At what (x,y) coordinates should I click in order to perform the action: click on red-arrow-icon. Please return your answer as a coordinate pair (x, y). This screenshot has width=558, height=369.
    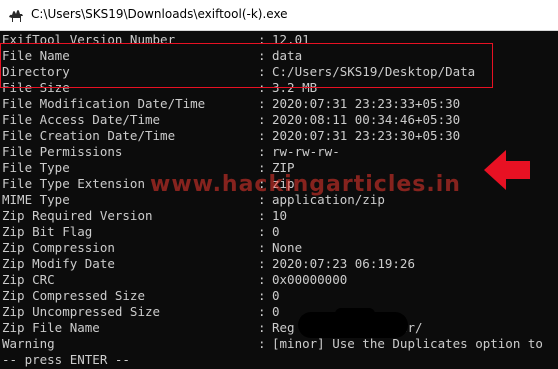
    Looking at the image, I should click on (507, 170).